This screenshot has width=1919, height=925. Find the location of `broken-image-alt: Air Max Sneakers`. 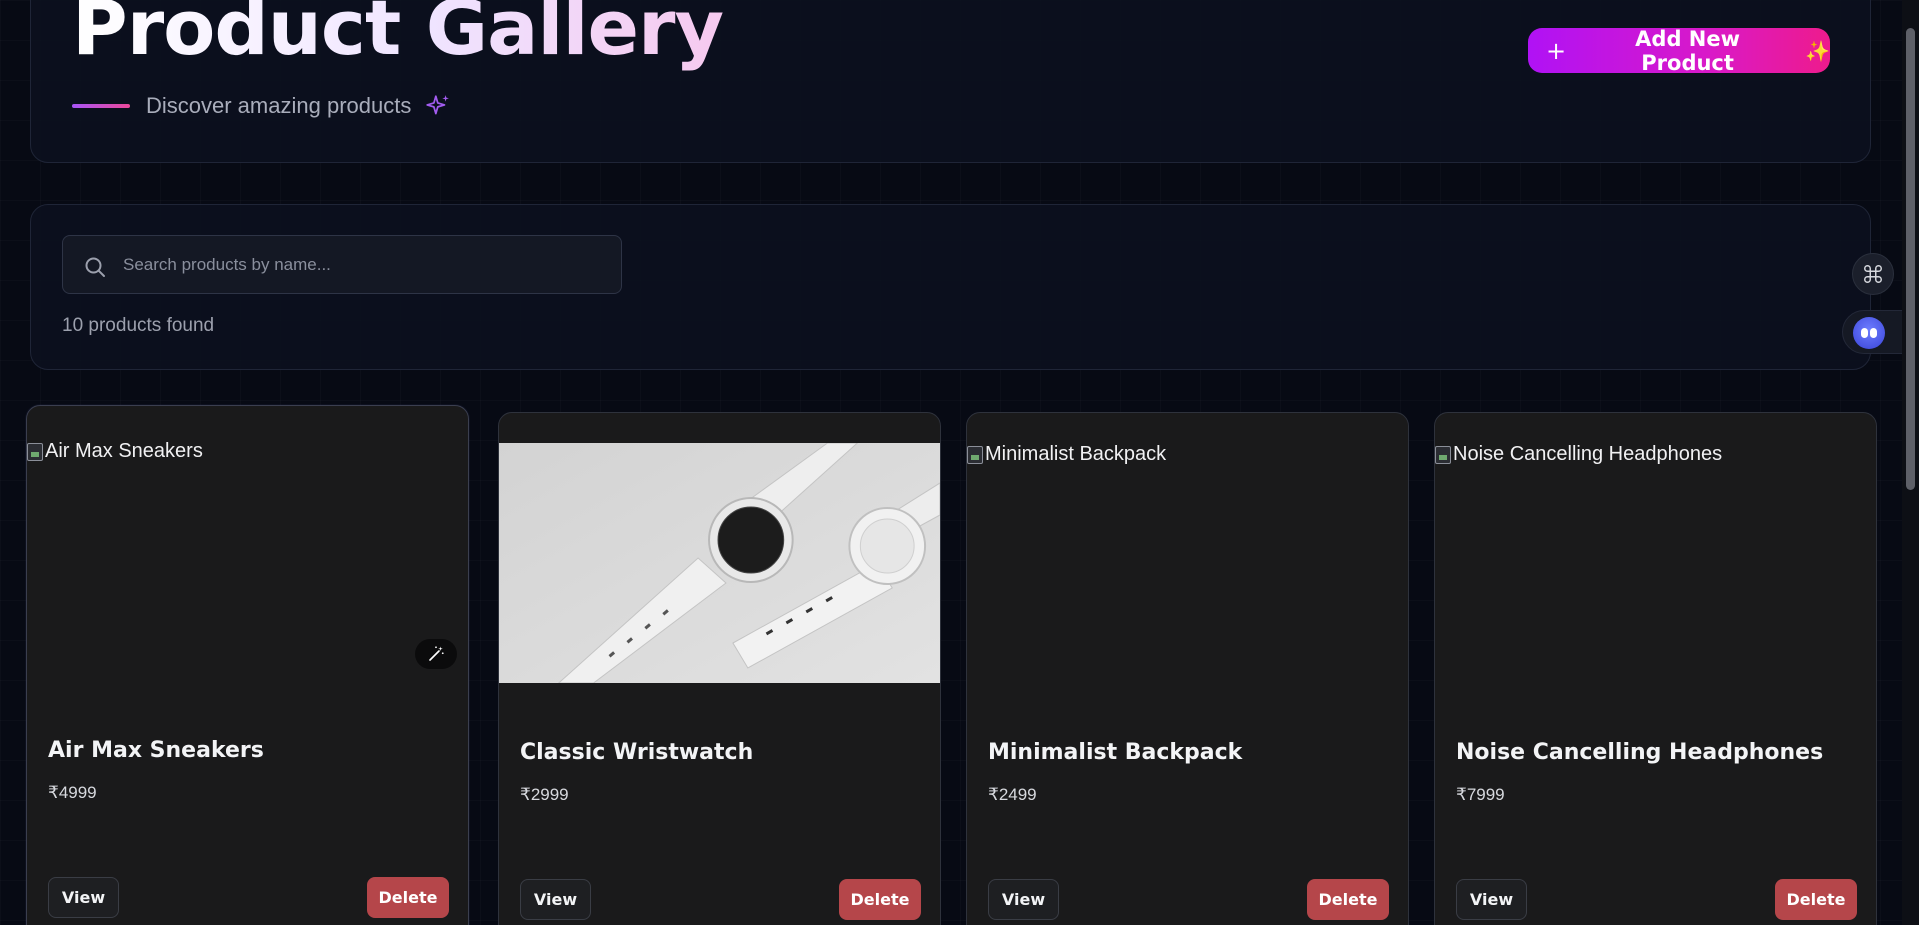

broken-image-alt: Air Max Sneakers is located at coordinates (115, 451).